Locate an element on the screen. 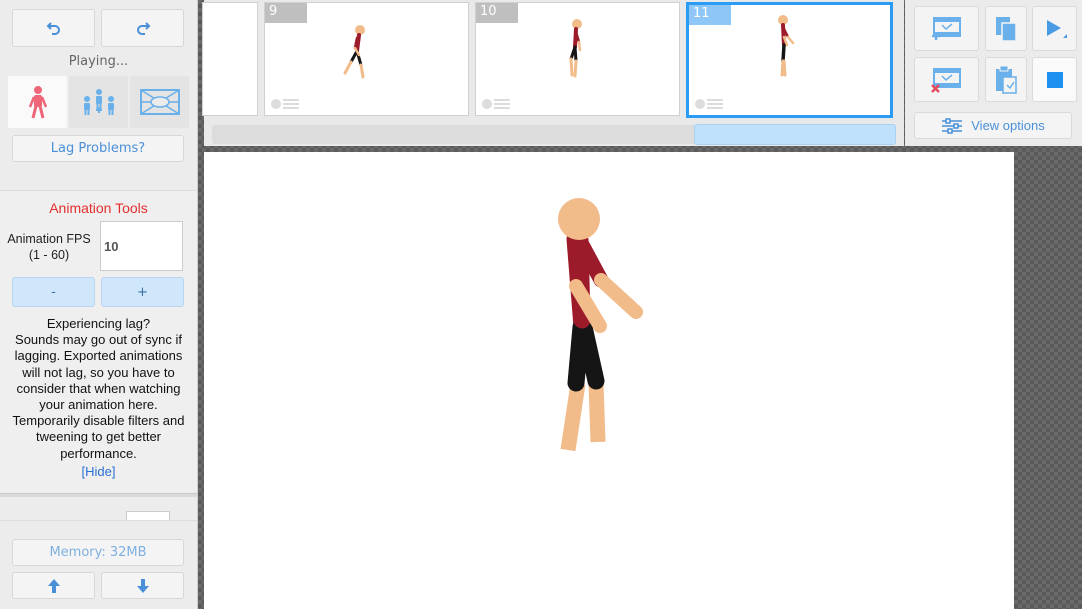  view-options-label: View options is located at coordinates (1008, 125).